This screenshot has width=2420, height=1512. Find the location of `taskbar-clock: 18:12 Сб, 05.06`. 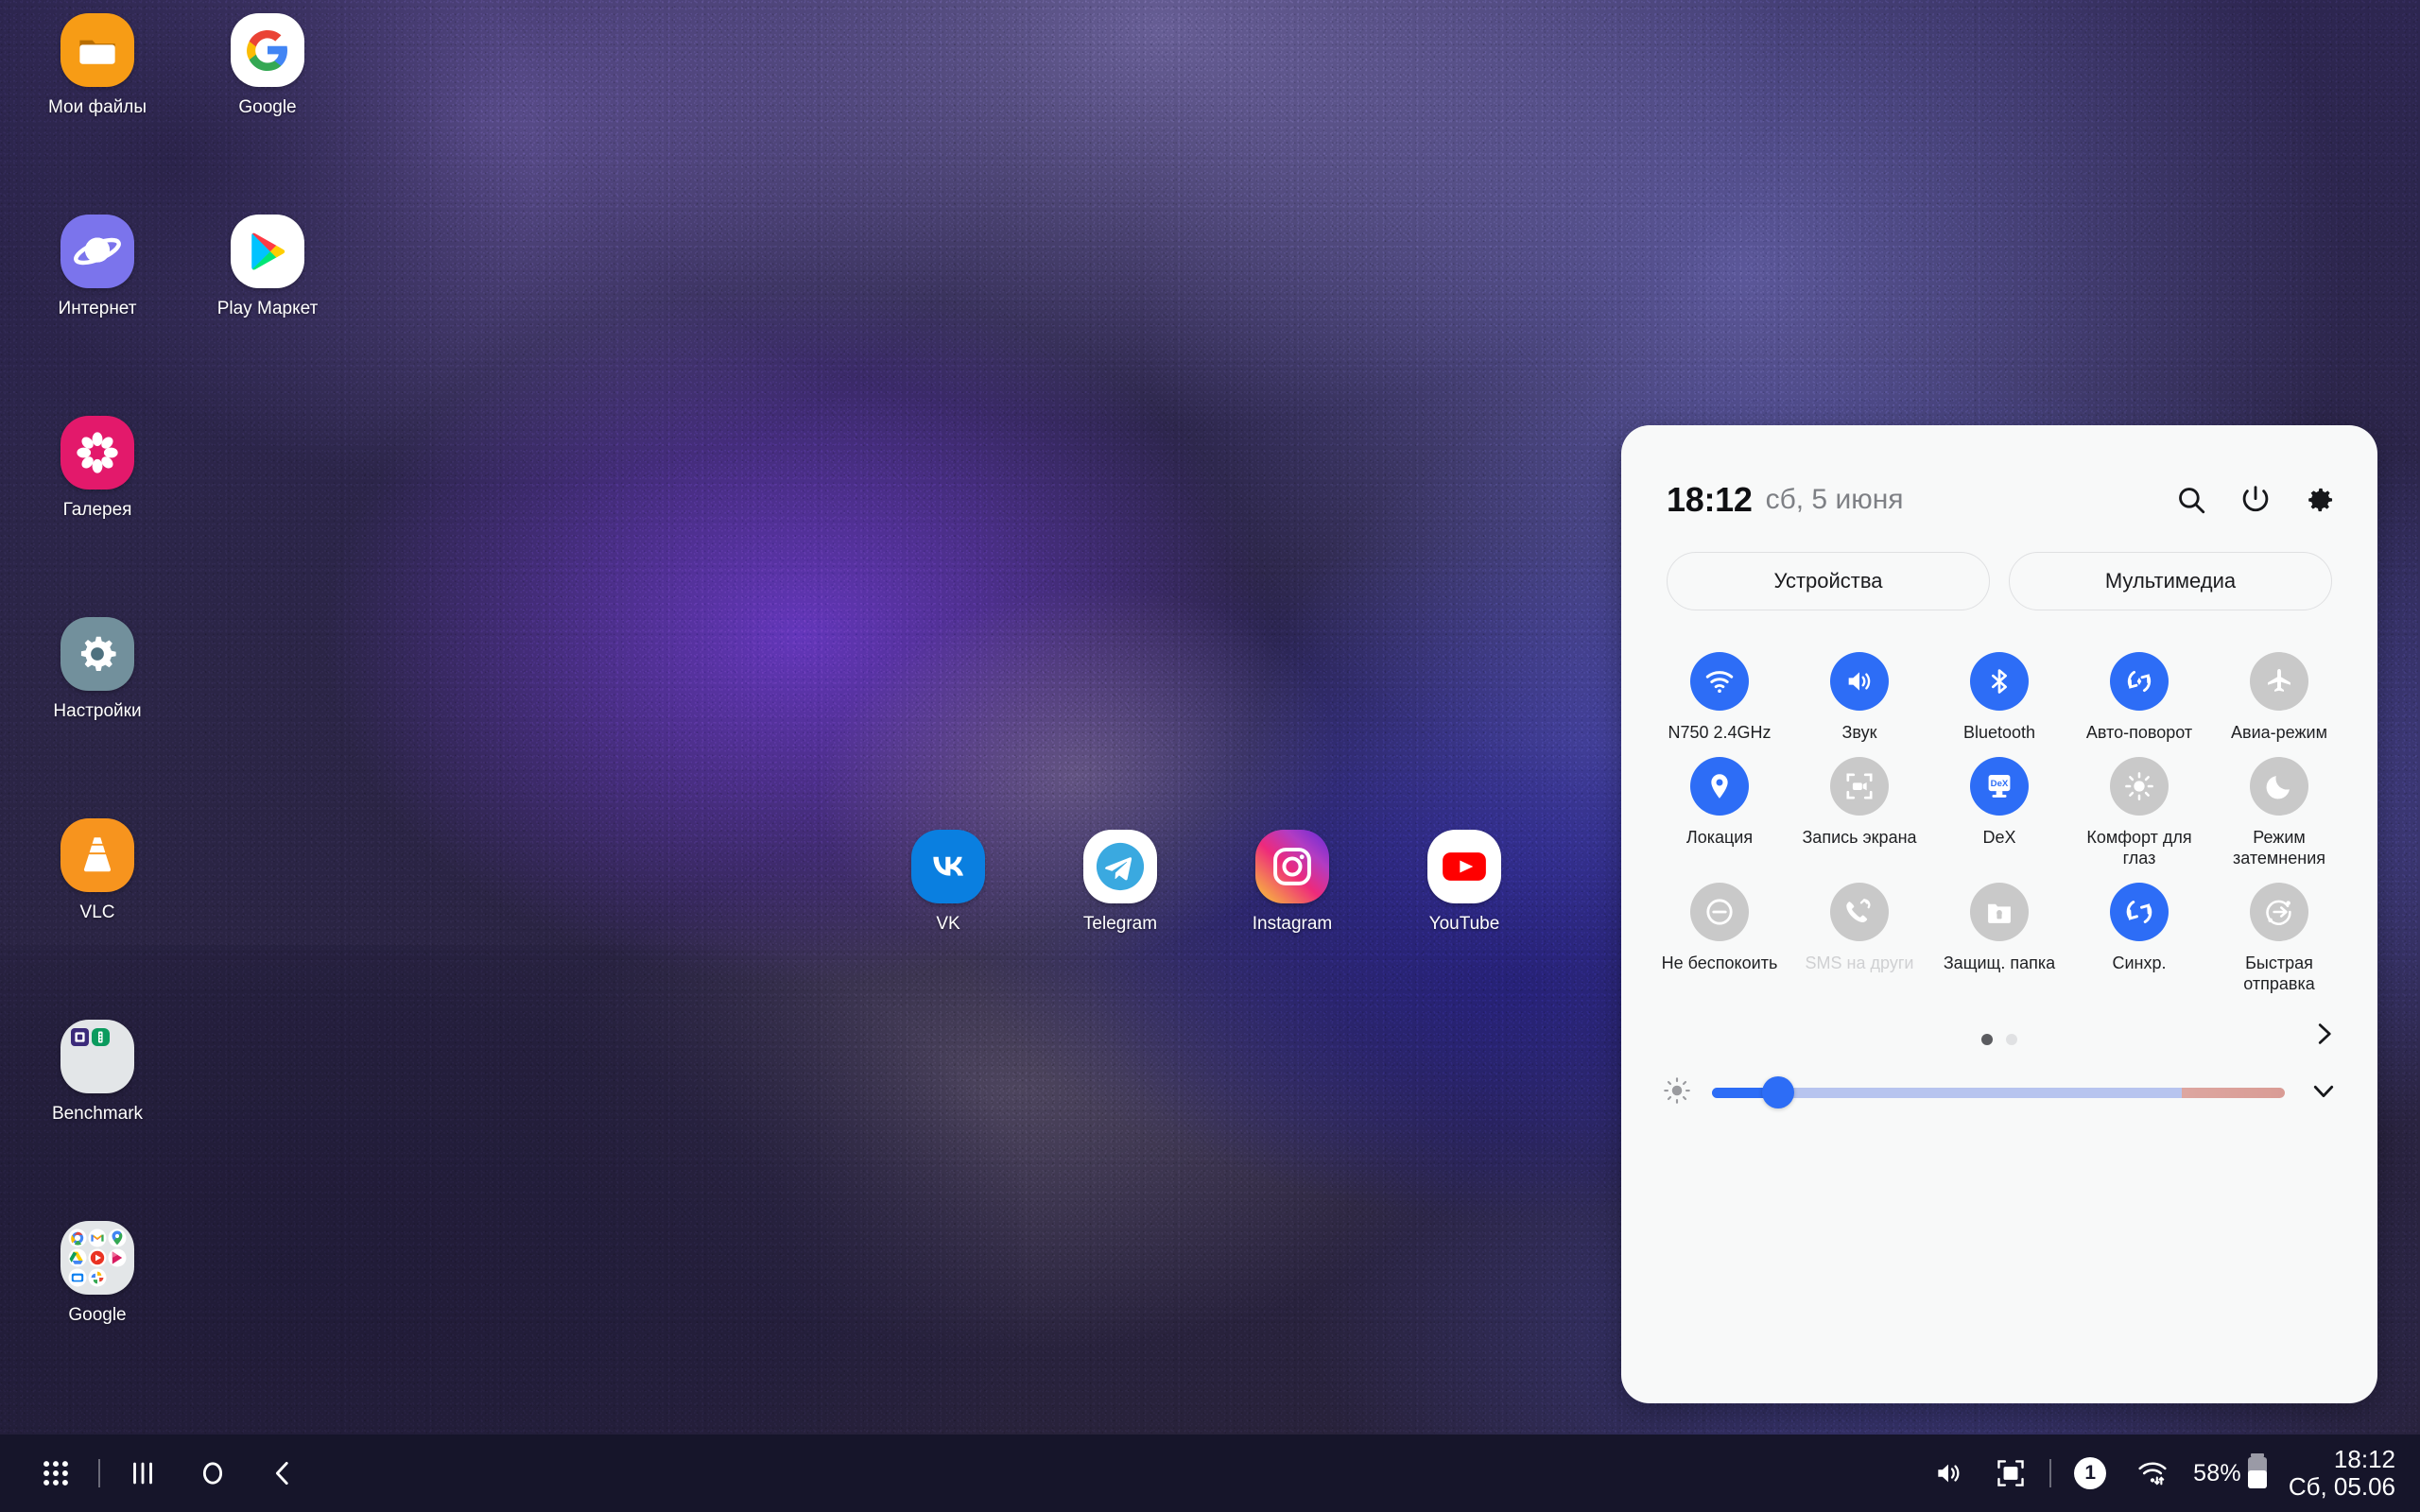

taskbar-clock: 18:12 Сб, 05.06 is located at coordinates (2342, 1472).